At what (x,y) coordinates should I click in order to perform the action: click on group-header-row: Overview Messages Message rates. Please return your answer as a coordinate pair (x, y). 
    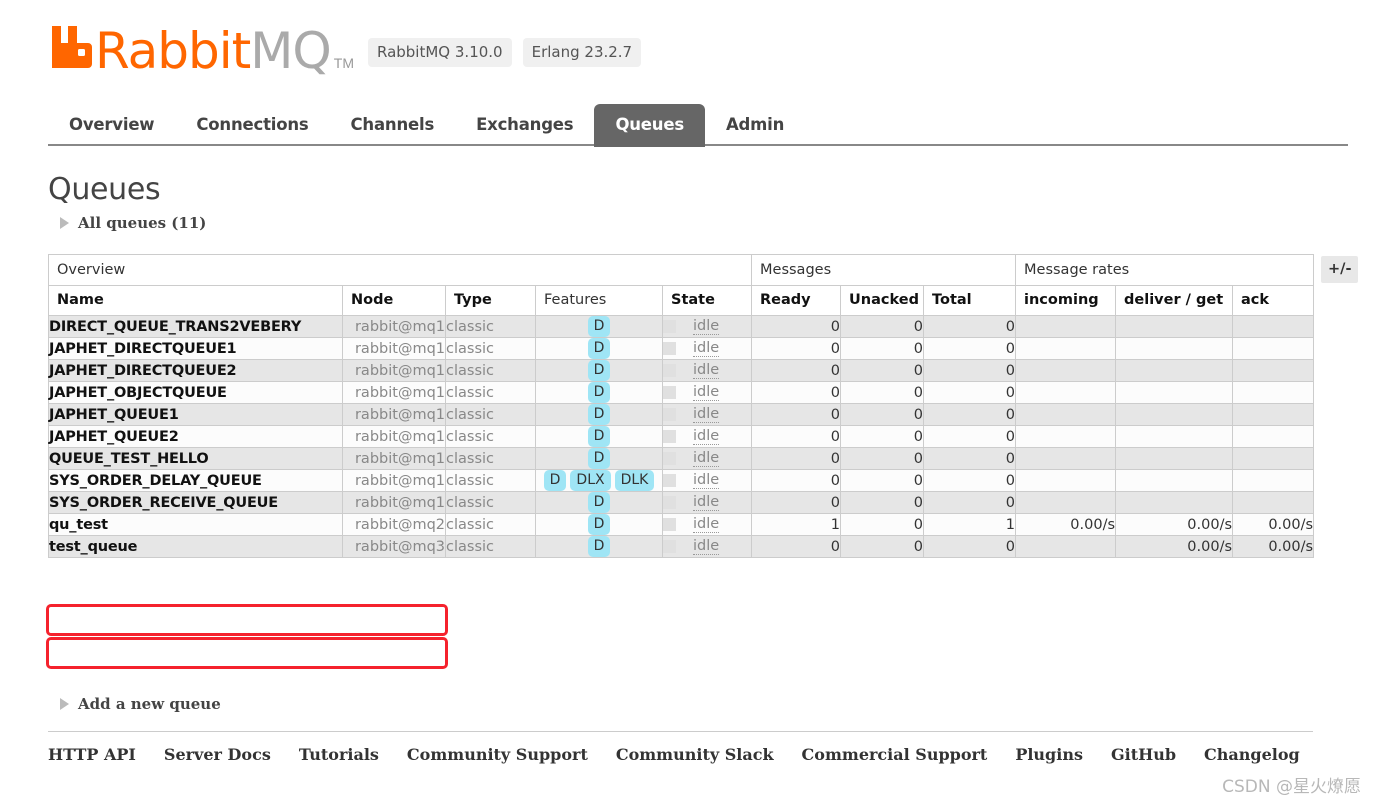
    Looking at the image, I should click on (681, 270).